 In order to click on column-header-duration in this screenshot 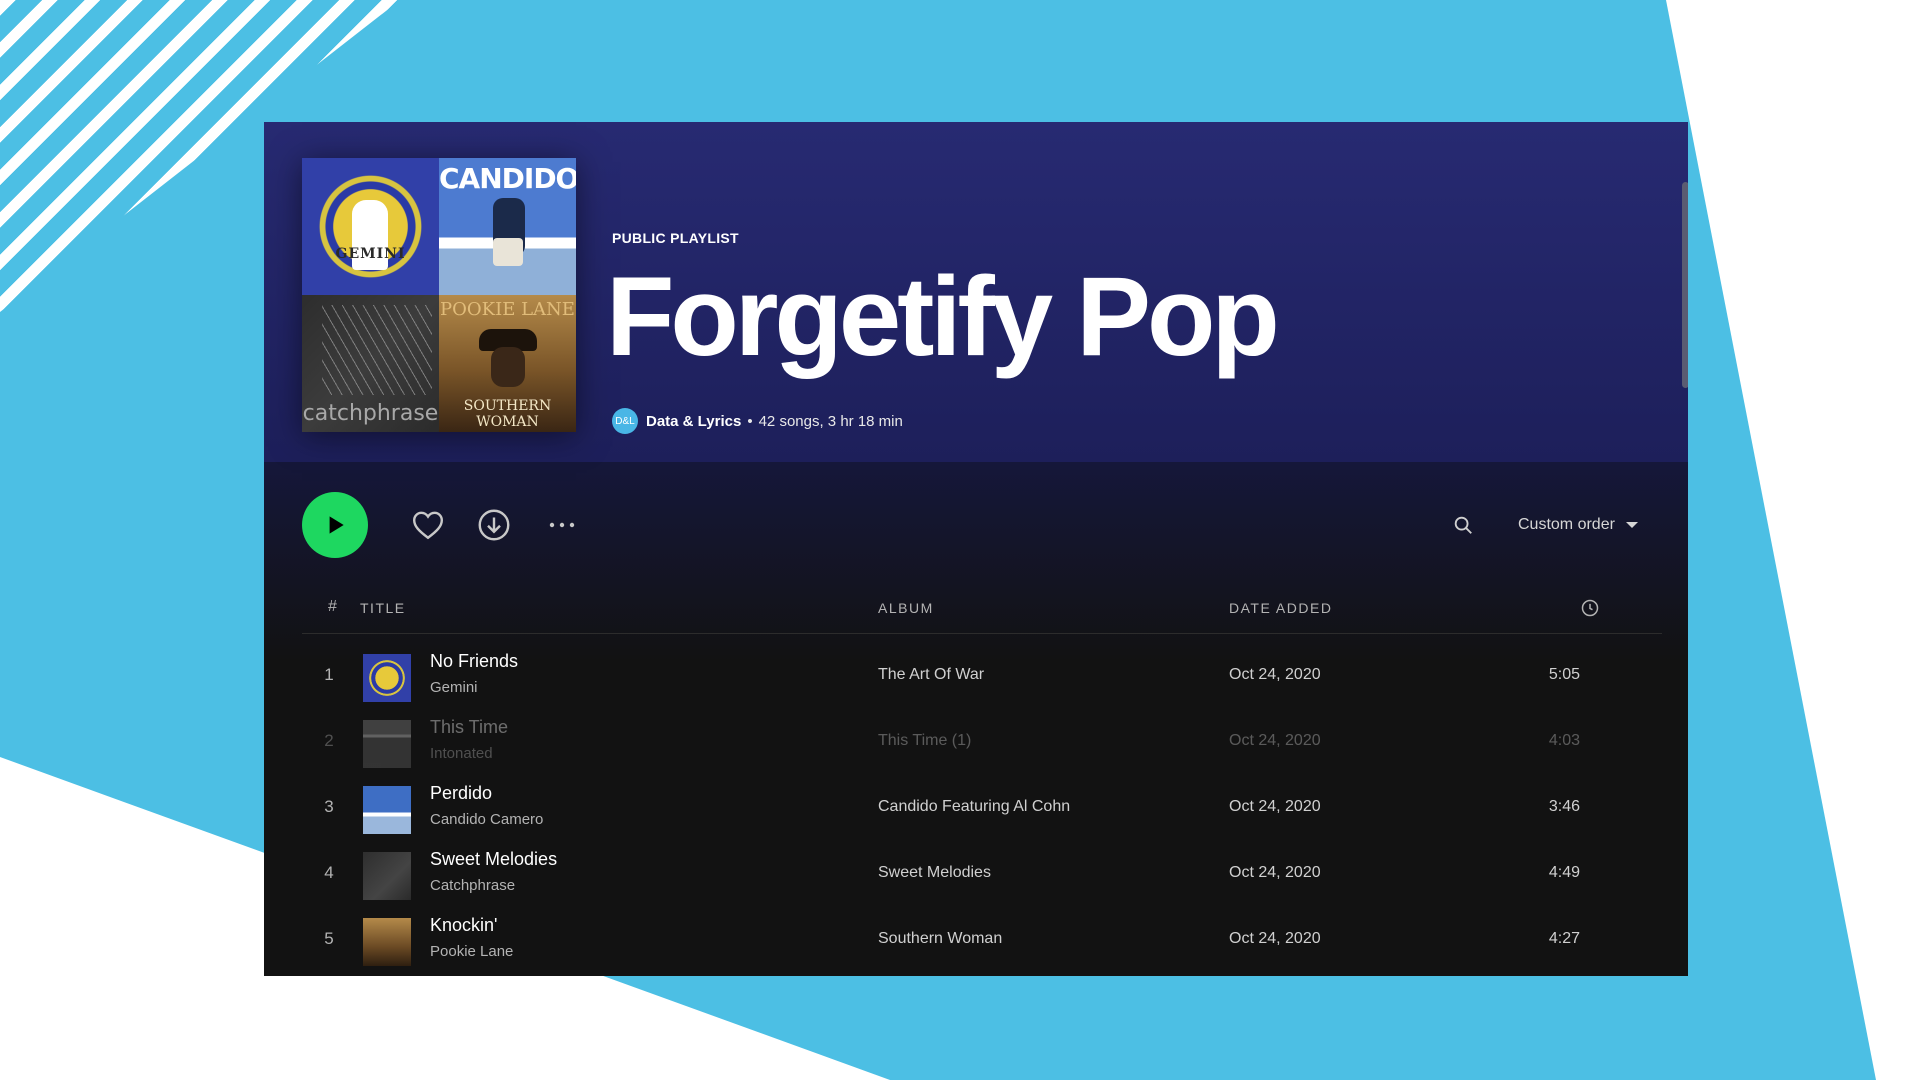, I will do `click(1590, 609)`.